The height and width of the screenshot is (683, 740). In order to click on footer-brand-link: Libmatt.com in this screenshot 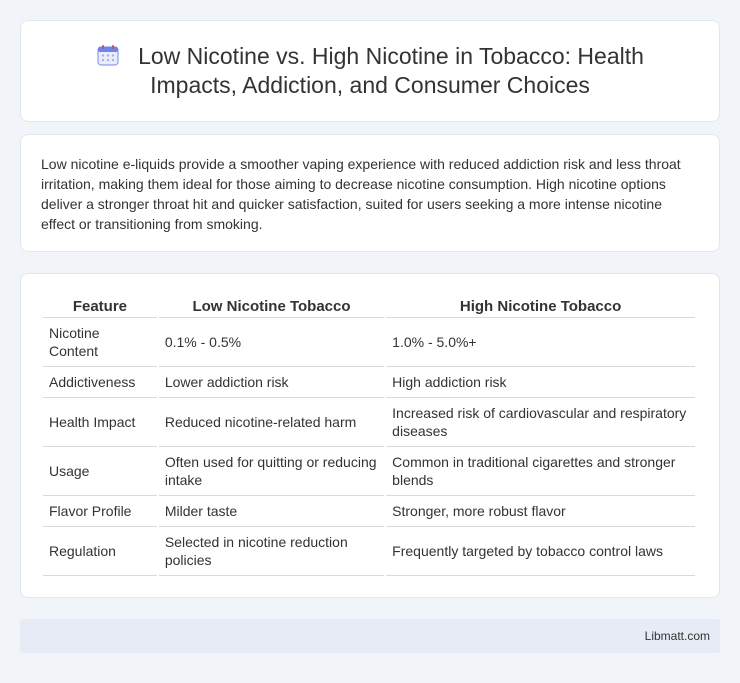, I will do `click(677, 636)`.